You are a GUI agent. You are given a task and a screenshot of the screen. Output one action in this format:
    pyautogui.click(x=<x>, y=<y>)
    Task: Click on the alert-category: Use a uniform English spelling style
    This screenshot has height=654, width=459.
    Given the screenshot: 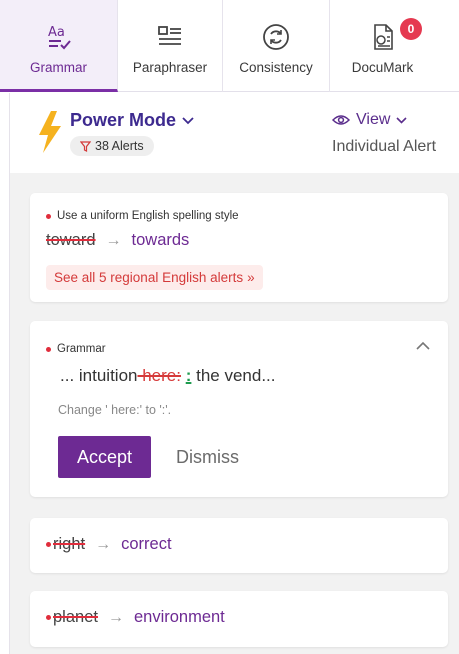 What is the action you would take?
    pyautogui.click(x=142, y=216)
    